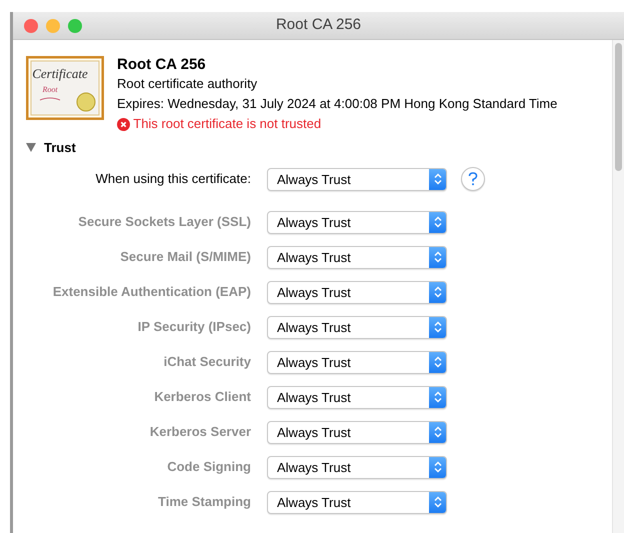 The height and width of the screenshot is (533, 624). Describe the element at coordinates (337, 104) in the screenshot. I see `expiry-date: Expires: Wednesday, 31 July 2024 at 4:00:08 PM Hong Kong Standard Time` at that location.